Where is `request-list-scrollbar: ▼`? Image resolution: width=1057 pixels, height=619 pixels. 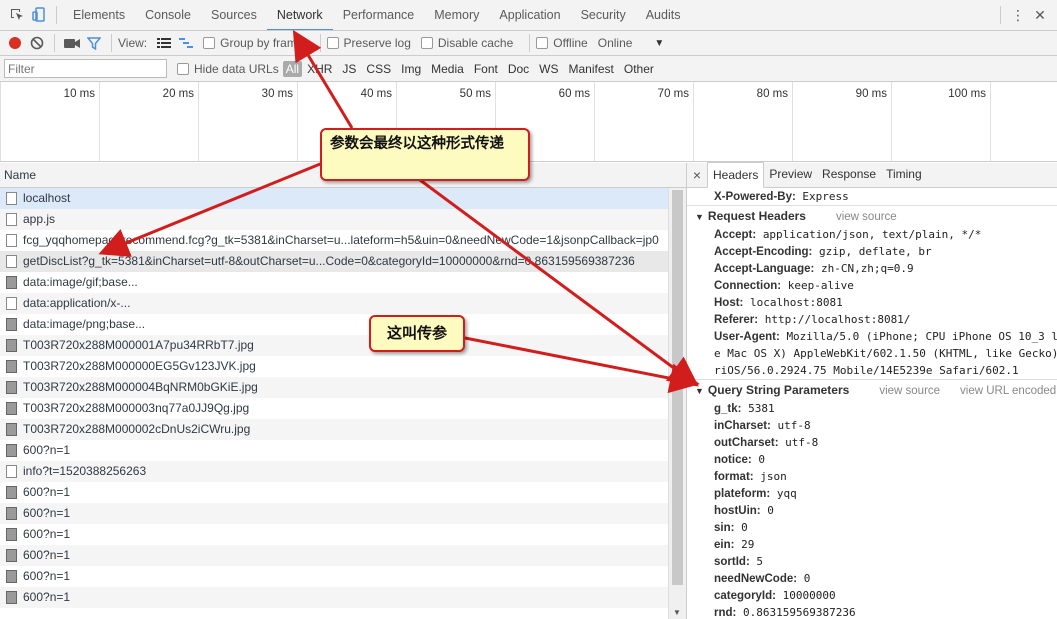 request-list-scrollbar: ▼ is located at coordinates (677, 403).